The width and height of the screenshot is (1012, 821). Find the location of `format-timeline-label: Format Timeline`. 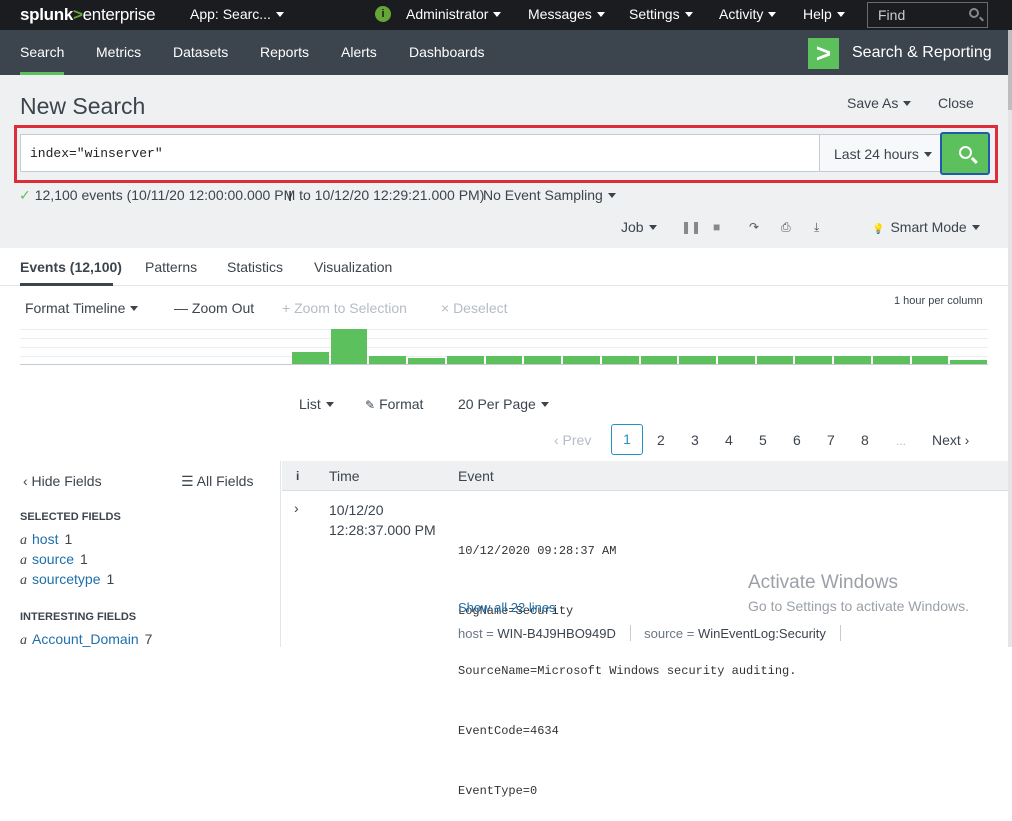

format-timeline-label: Format Timeline is located at coordinates (75, 308).